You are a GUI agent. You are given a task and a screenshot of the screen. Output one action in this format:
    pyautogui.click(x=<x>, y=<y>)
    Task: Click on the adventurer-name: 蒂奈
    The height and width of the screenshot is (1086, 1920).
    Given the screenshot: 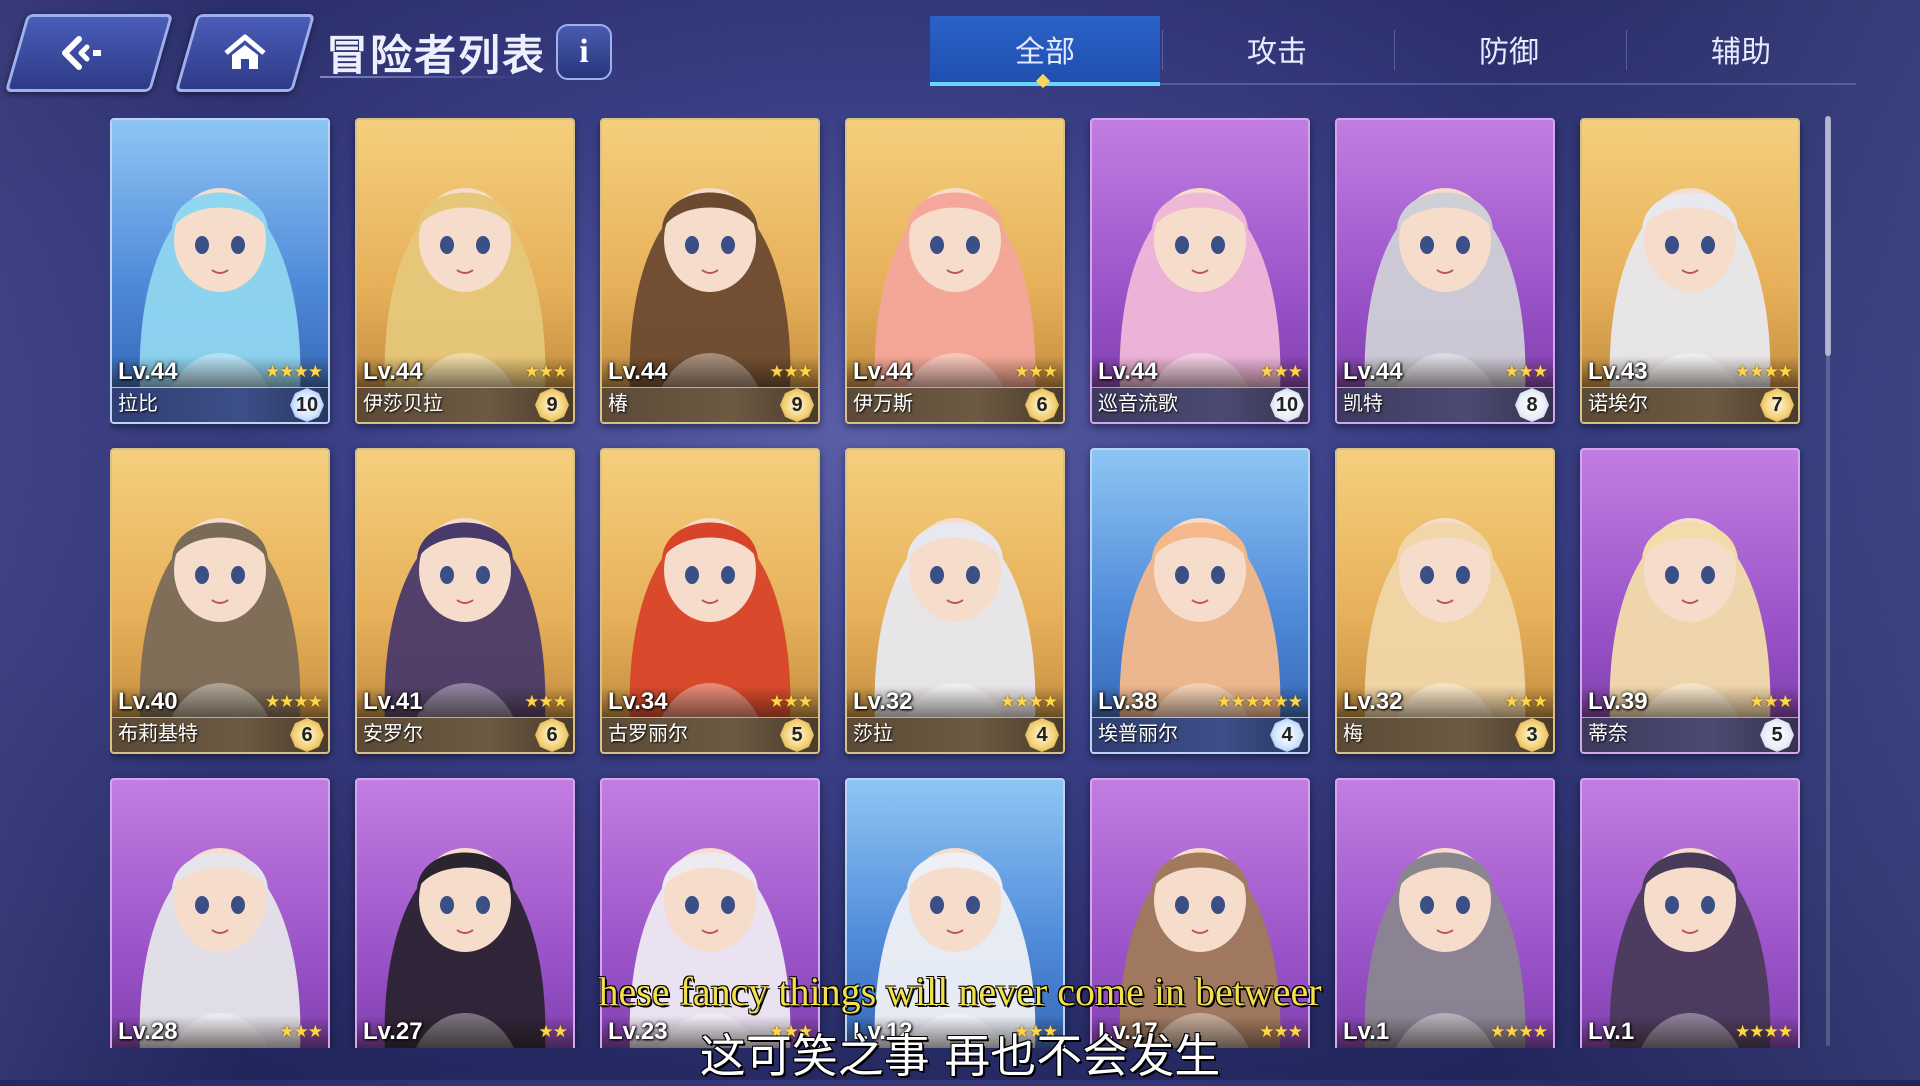 What is the action you would take?
    pyautogui.click(x=1608, y=733)
    